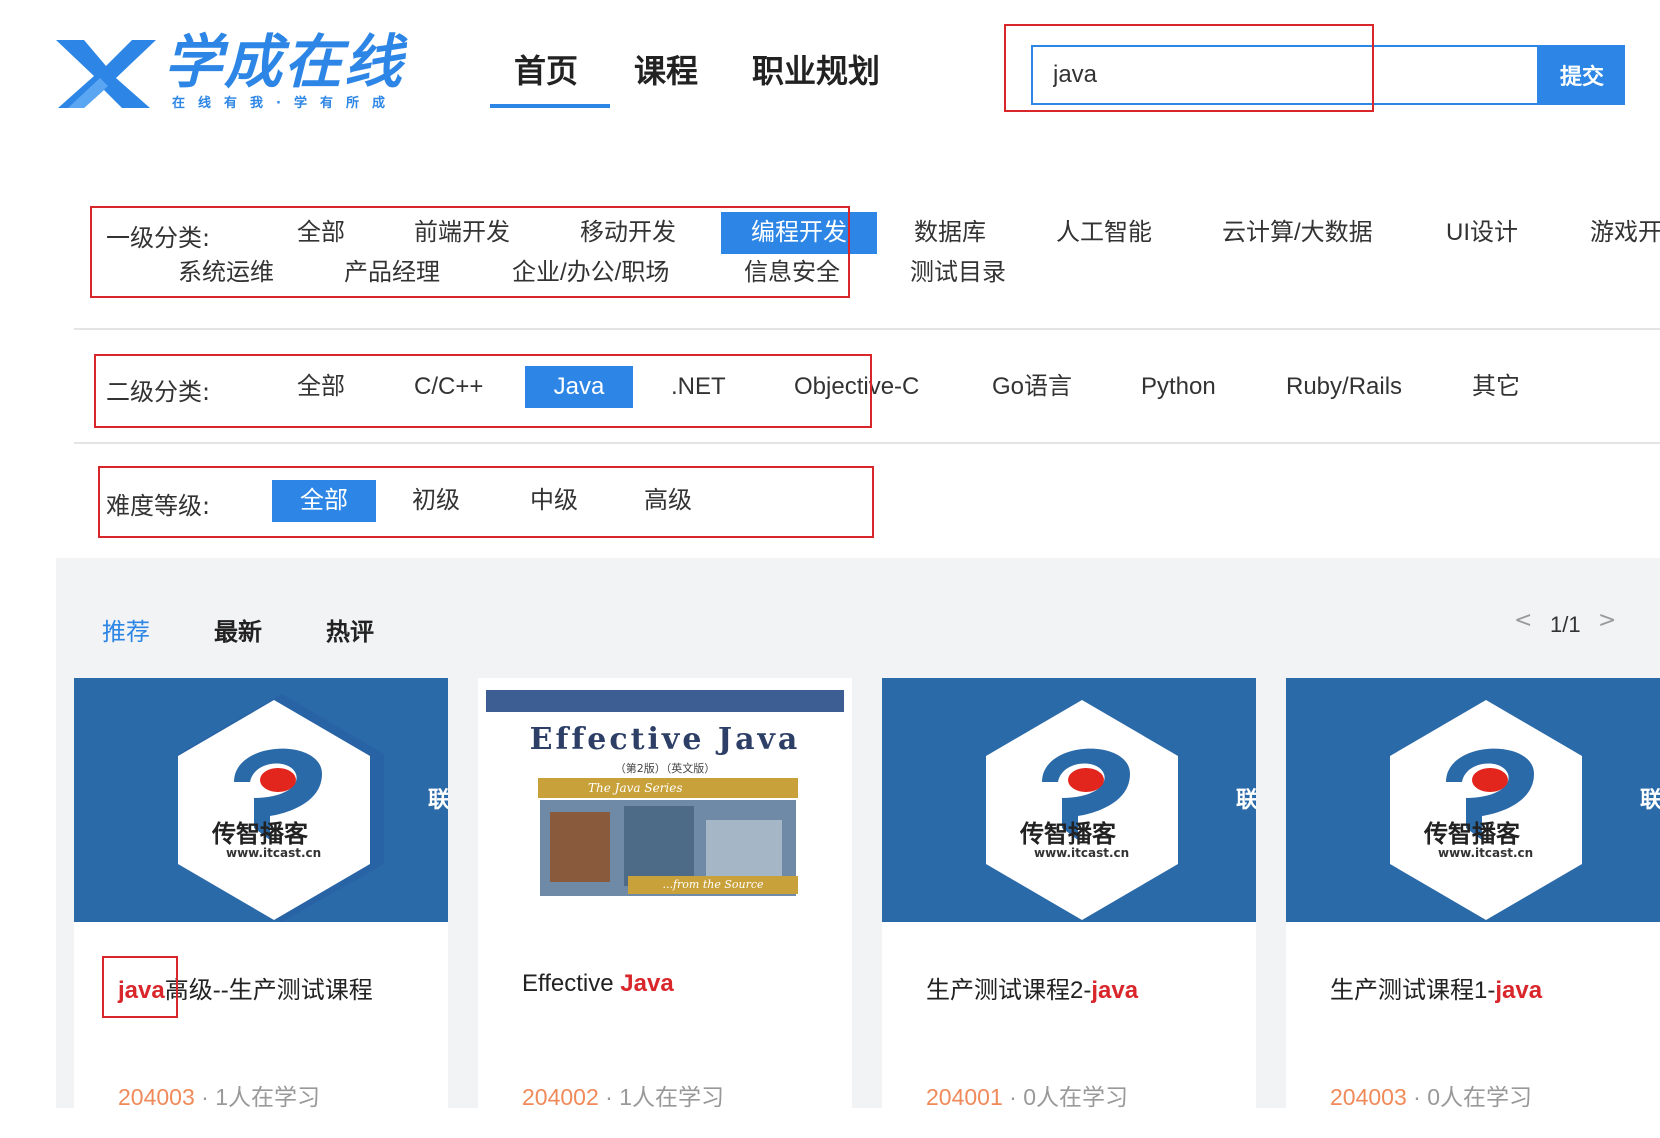 This screenshot has width=1660, height=1138. What do you see at coordinates (1297, 233) in the screenshot?
I see `level1-option-cloud-bigdata: 云计算/大数据` at bounding box center [1297, 233].